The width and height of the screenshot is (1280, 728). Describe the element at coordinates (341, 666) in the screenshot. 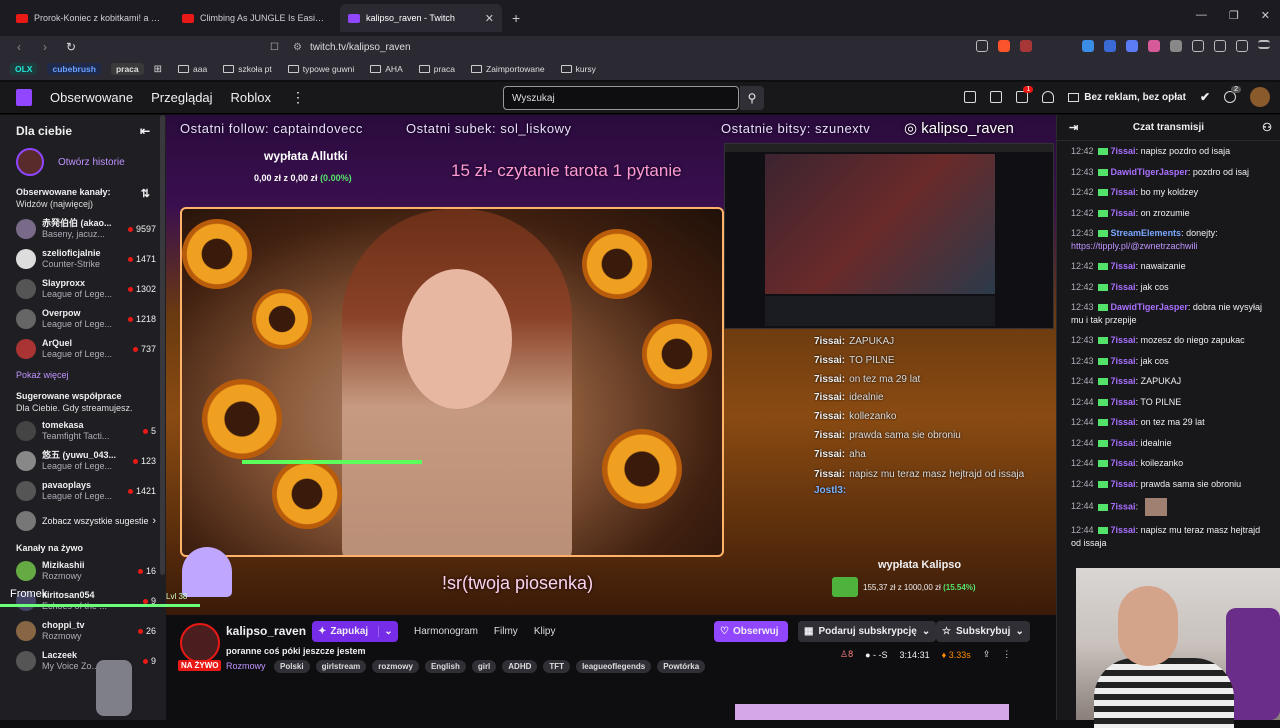

I see `tag-pill: girlstream` at that location.